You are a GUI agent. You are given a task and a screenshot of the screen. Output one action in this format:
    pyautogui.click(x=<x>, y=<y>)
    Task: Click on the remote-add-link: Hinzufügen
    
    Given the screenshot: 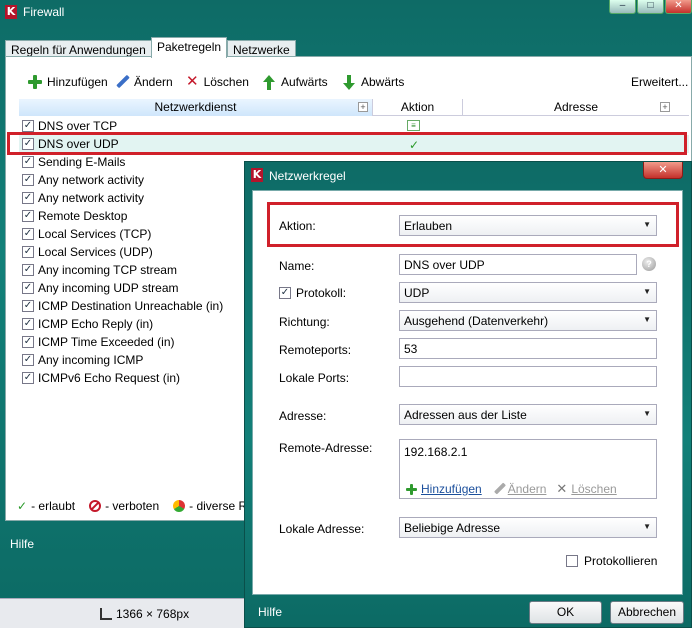 What is the action you would take?
    pyautogui.click(x=451, y=489)
    